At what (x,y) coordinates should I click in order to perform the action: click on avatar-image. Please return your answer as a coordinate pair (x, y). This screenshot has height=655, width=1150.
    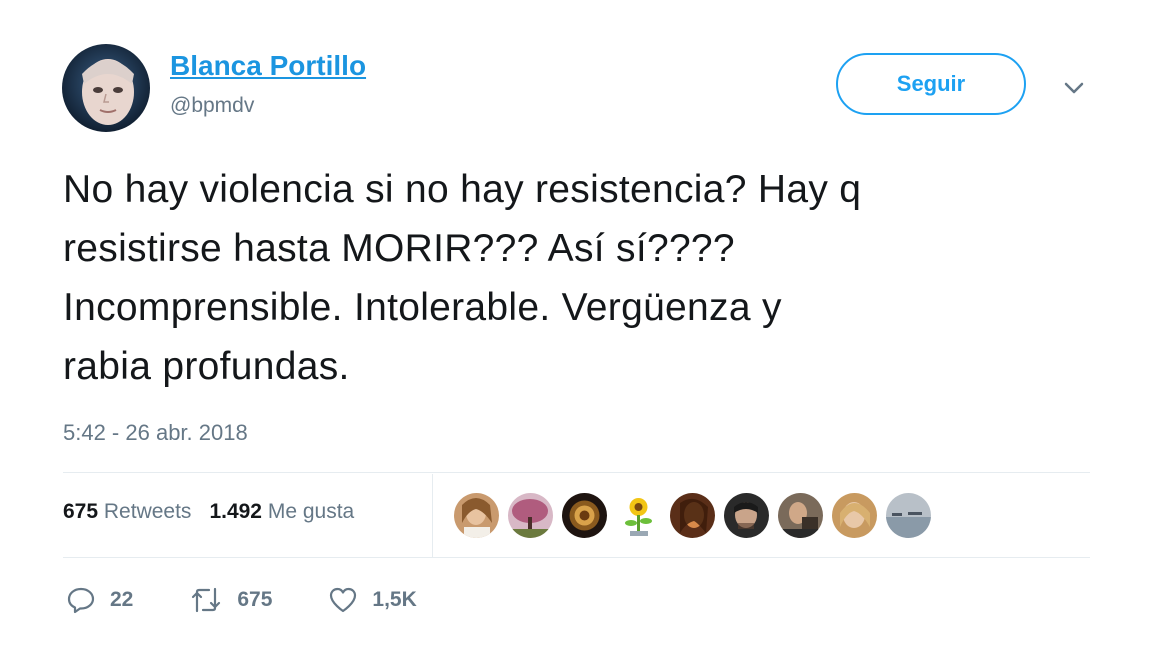
    Looking at the image, I should click on (106, 88).